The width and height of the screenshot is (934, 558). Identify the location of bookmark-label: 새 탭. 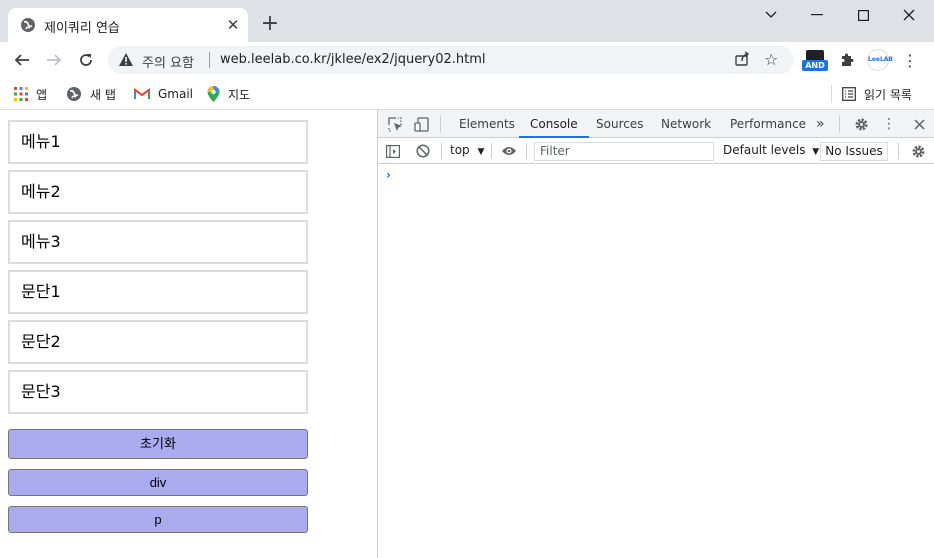
(103, 94).